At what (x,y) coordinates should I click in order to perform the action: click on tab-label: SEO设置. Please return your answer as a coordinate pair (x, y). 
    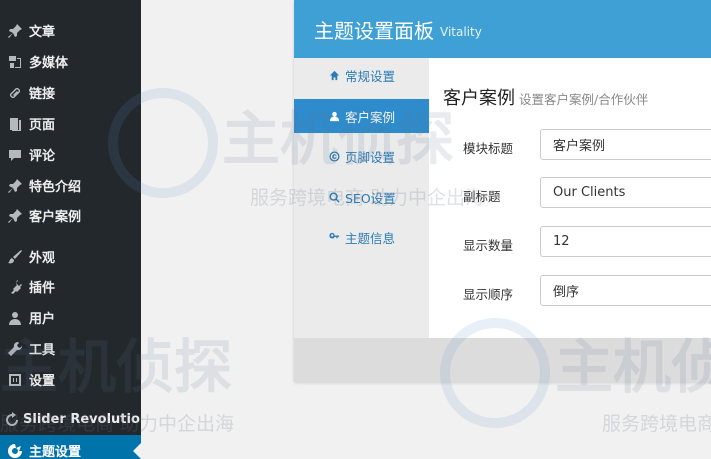
    Looking at the image, I should click on (370, 198).